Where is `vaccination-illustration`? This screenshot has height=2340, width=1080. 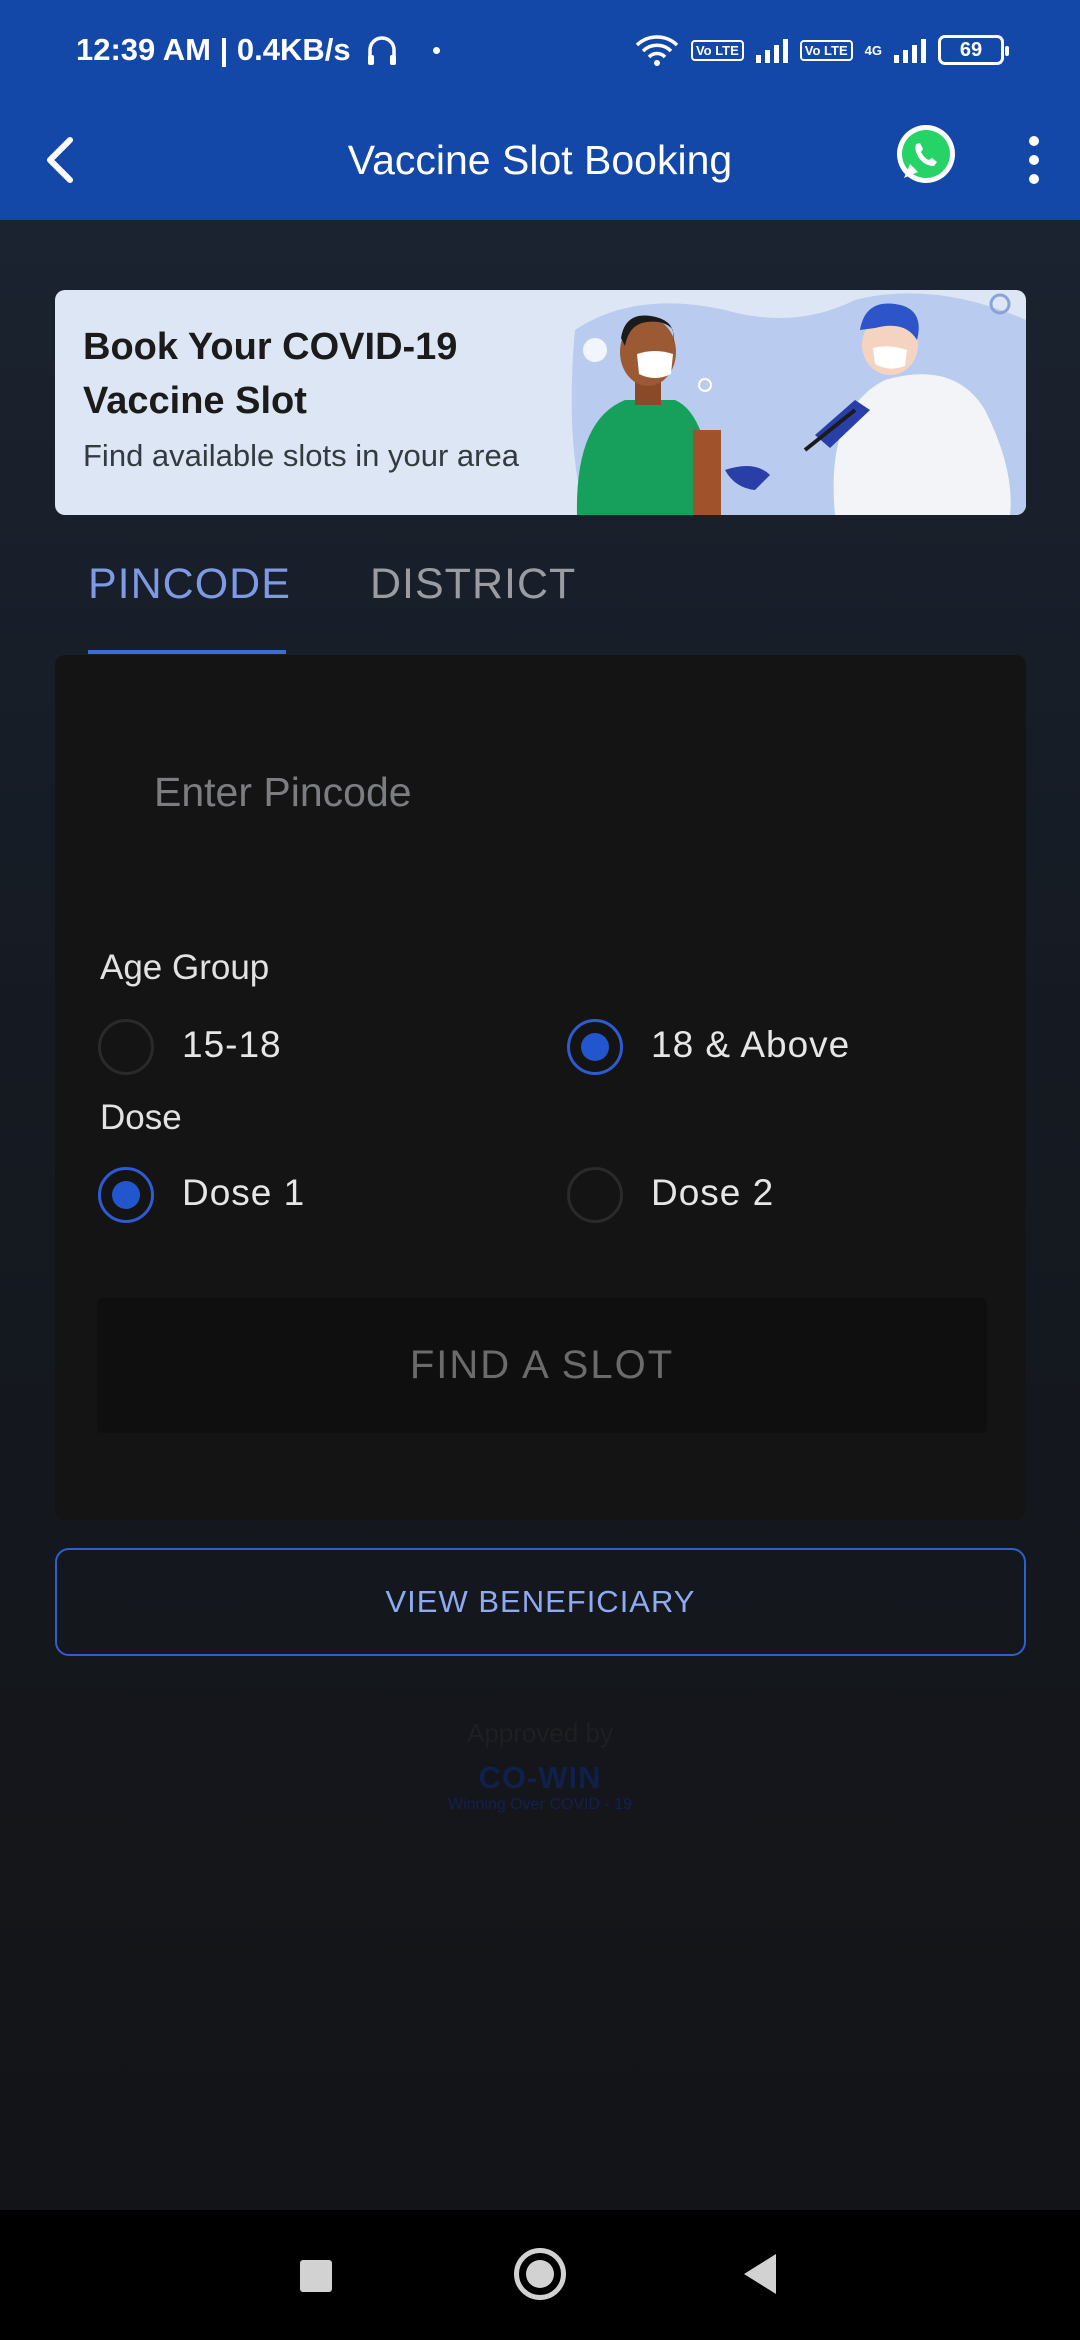
vaccination-illustration is located at coordinates (798, 404).